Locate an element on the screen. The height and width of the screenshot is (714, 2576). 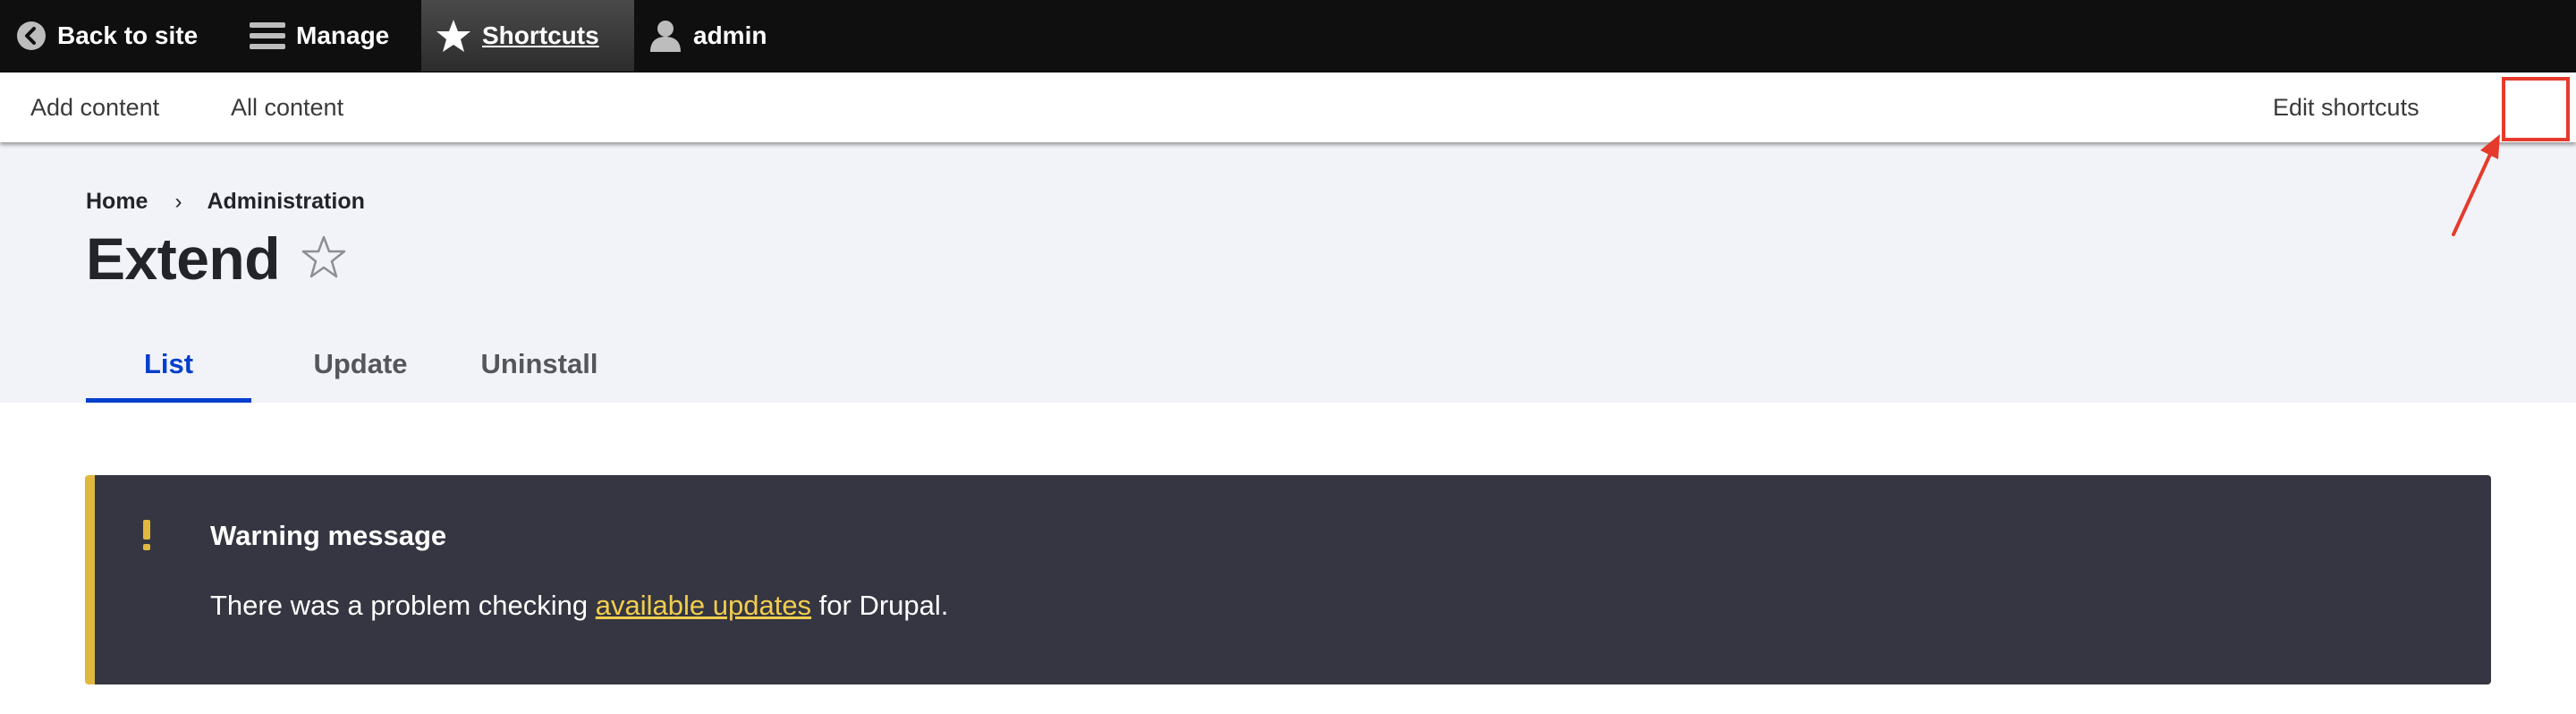
exclamation-icon is located at coordinates (146, 537).